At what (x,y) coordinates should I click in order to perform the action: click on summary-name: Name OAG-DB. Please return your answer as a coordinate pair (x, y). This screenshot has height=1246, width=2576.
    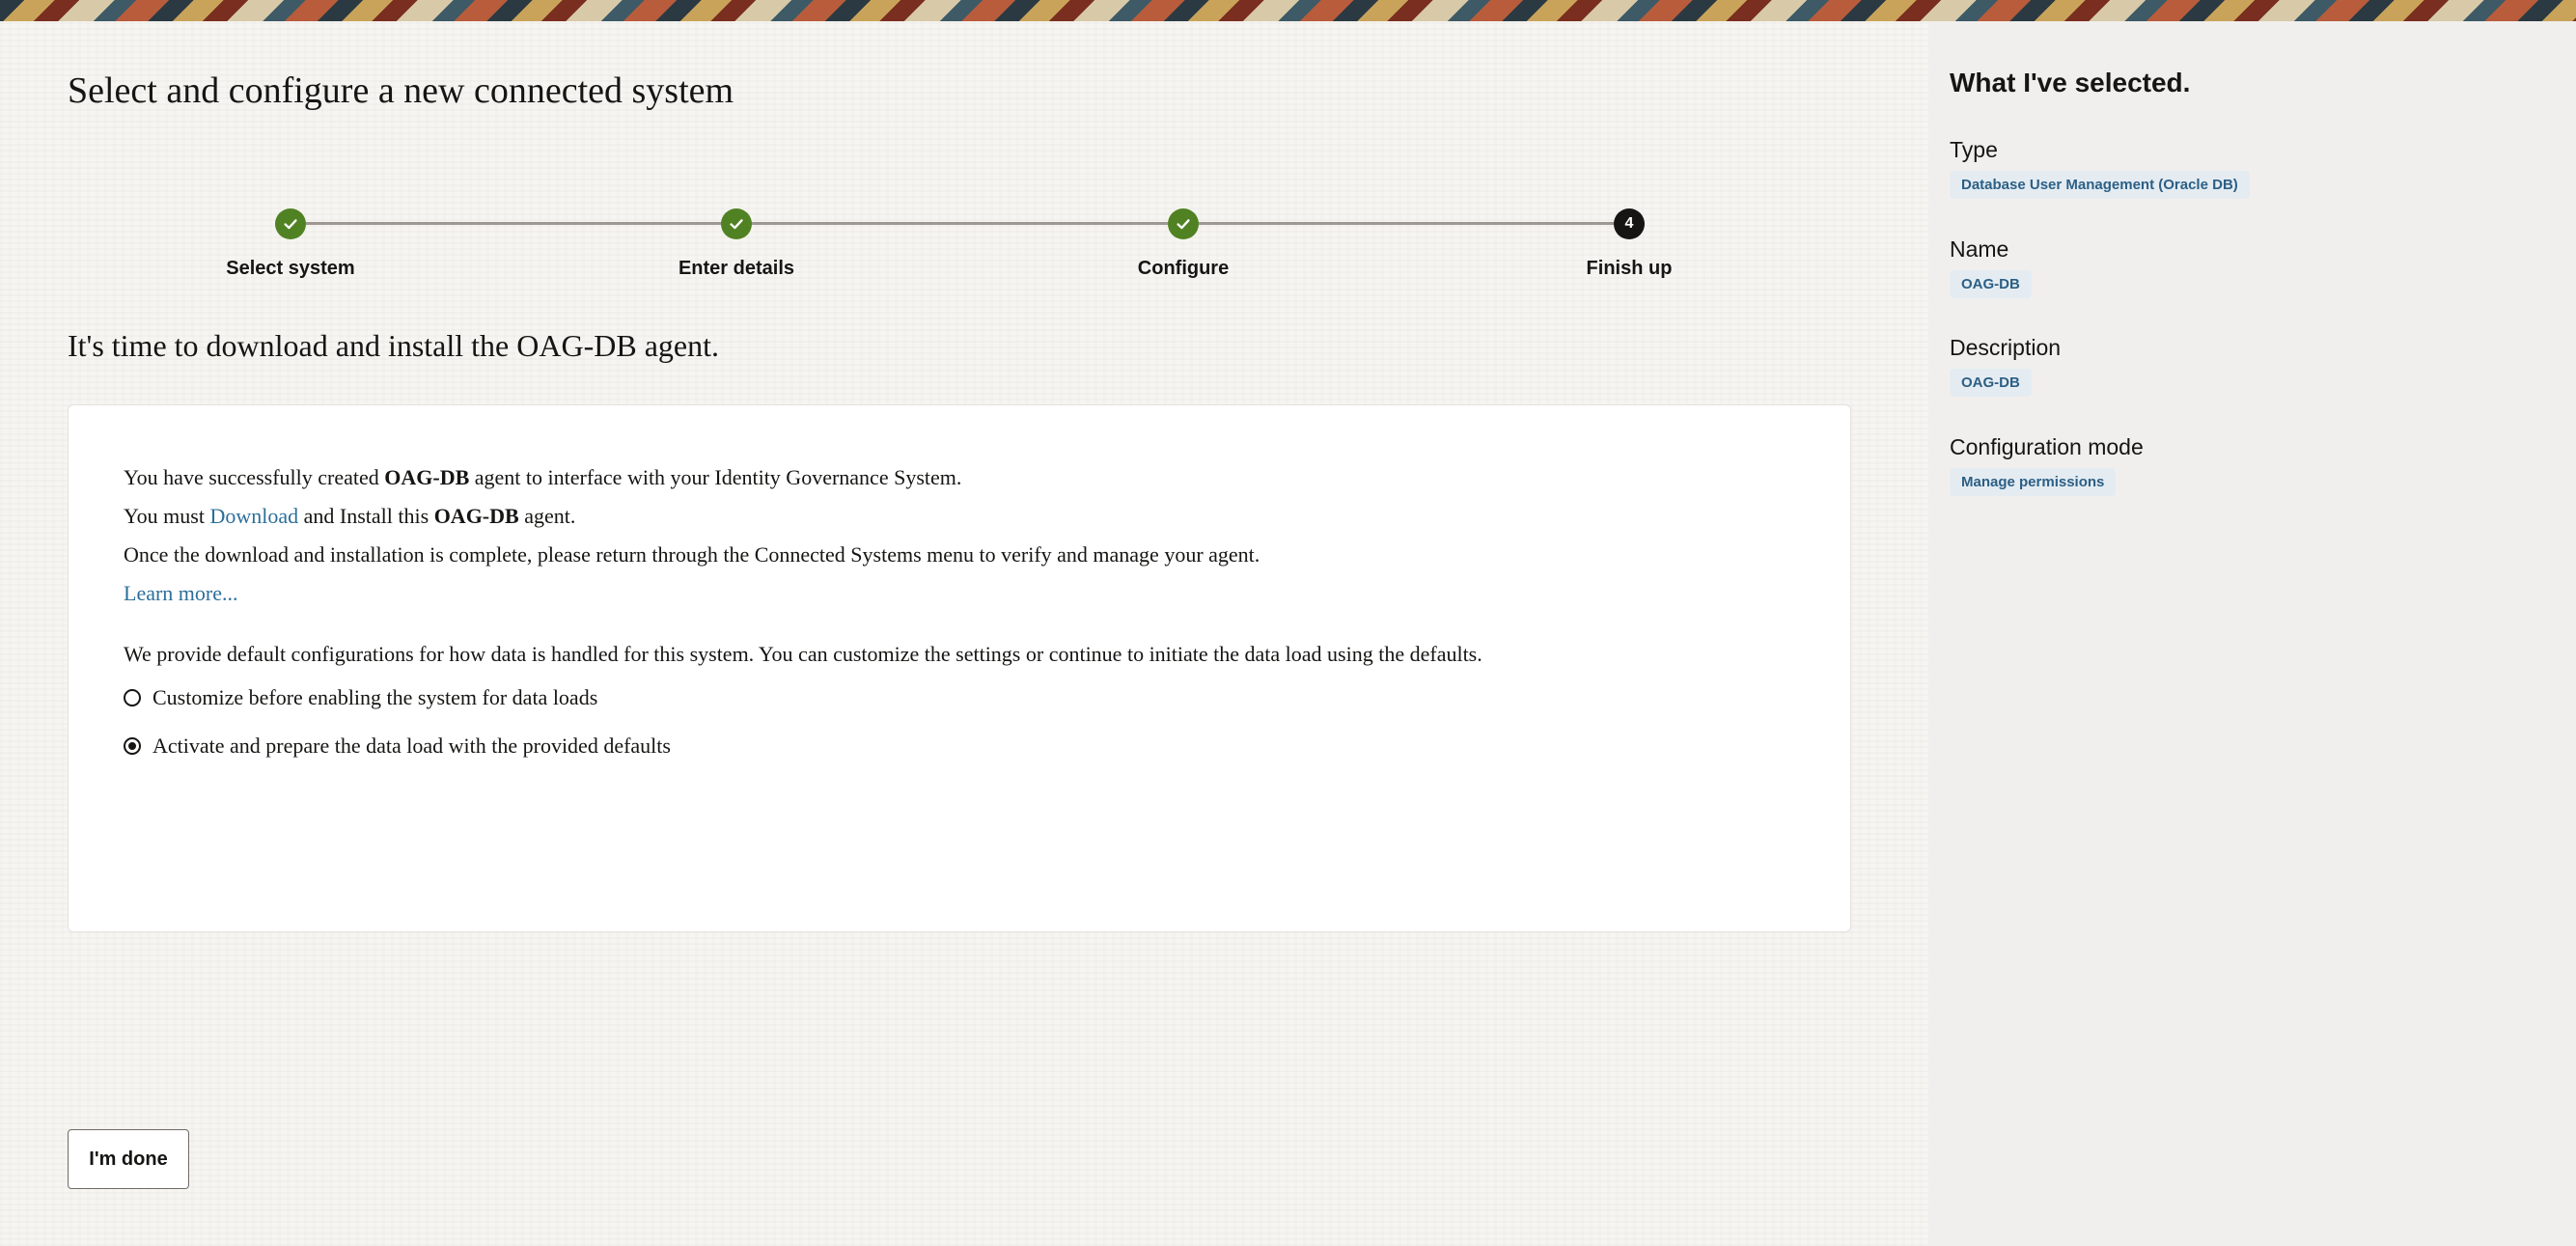
    Looking at the image, I should click on (1991, 267).